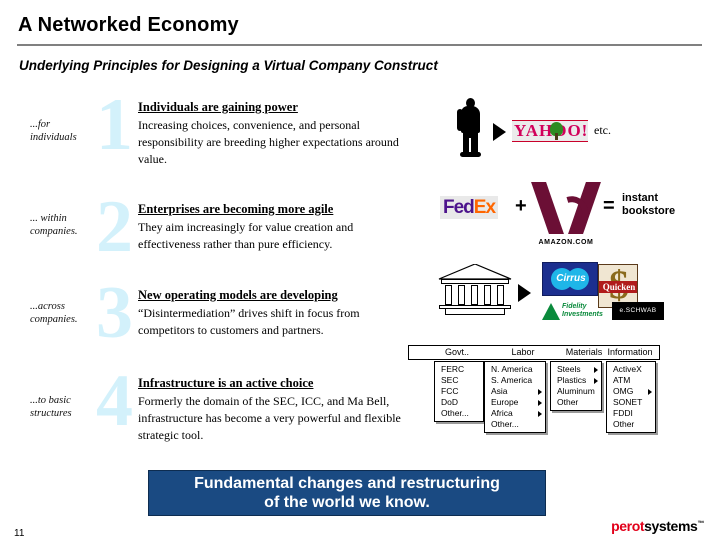 This screenshot has height=547, width=718. I want to click on person-torso, so click(470, 119).